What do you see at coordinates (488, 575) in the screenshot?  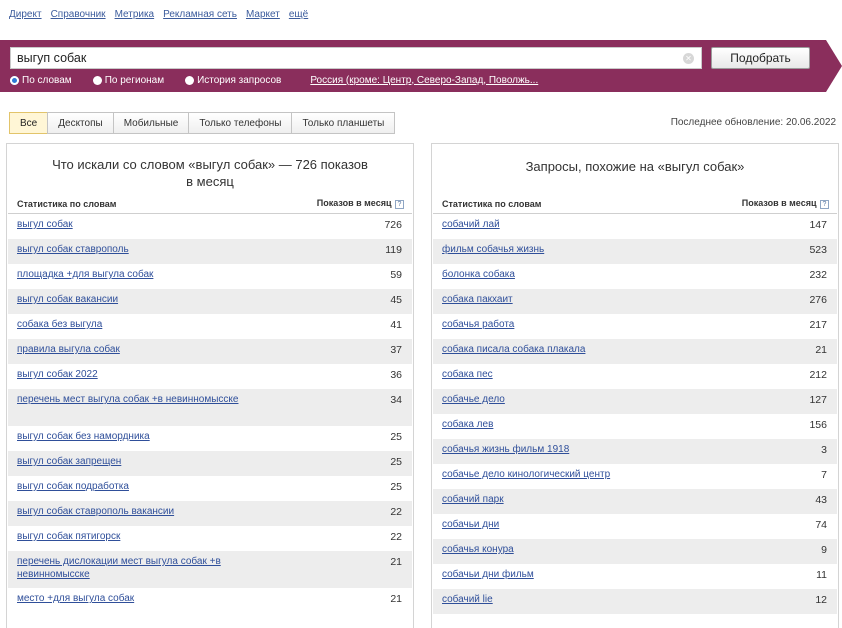 I see `keyword-link: собачьи дни фильм` at bounding box center [488, 575].